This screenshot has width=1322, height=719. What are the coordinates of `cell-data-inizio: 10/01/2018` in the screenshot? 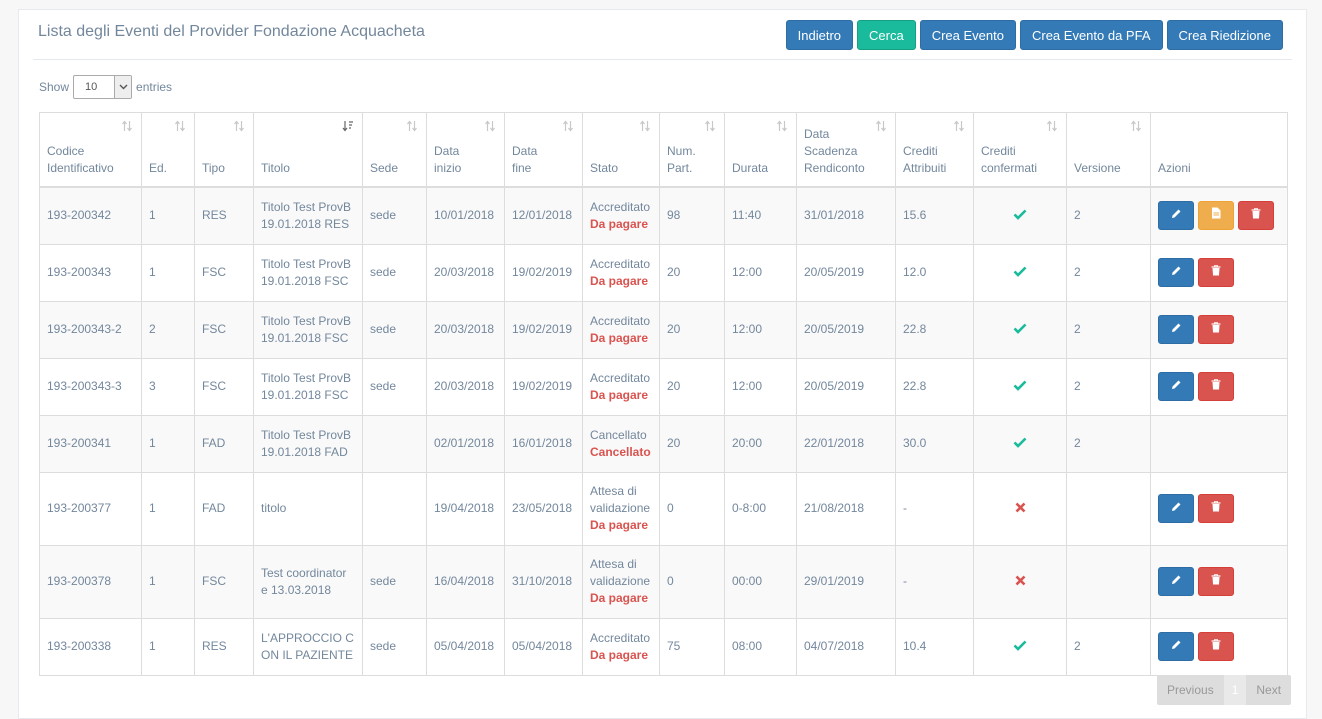 It's located at (465, 215).